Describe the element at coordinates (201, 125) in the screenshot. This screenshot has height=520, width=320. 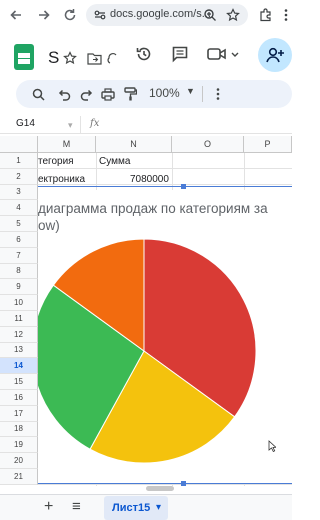
I see `formula-input` at that location.